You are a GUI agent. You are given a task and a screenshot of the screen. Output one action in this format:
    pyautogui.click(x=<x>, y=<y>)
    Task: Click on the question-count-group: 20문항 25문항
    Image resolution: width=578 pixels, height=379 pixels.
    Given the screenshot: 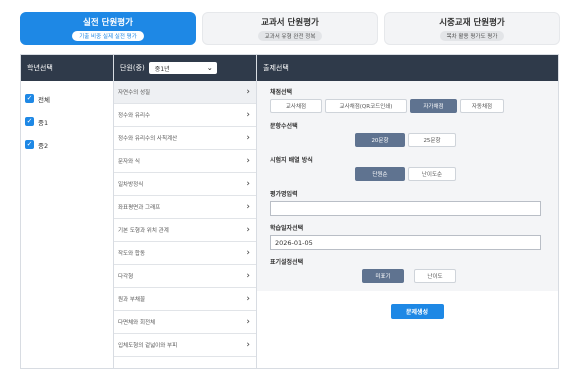 What is the action you would take?
    pyautogui.click(x=414, y=140)
    